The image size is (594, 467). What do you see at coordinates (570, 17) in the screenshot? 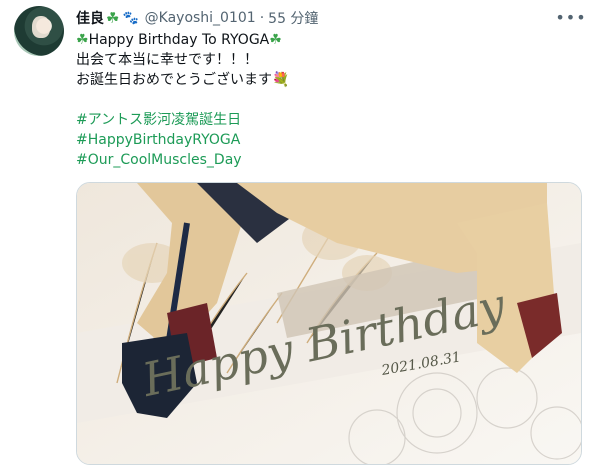
I see `more-horizontal-icon: •••` at bounding box center [570, 17].